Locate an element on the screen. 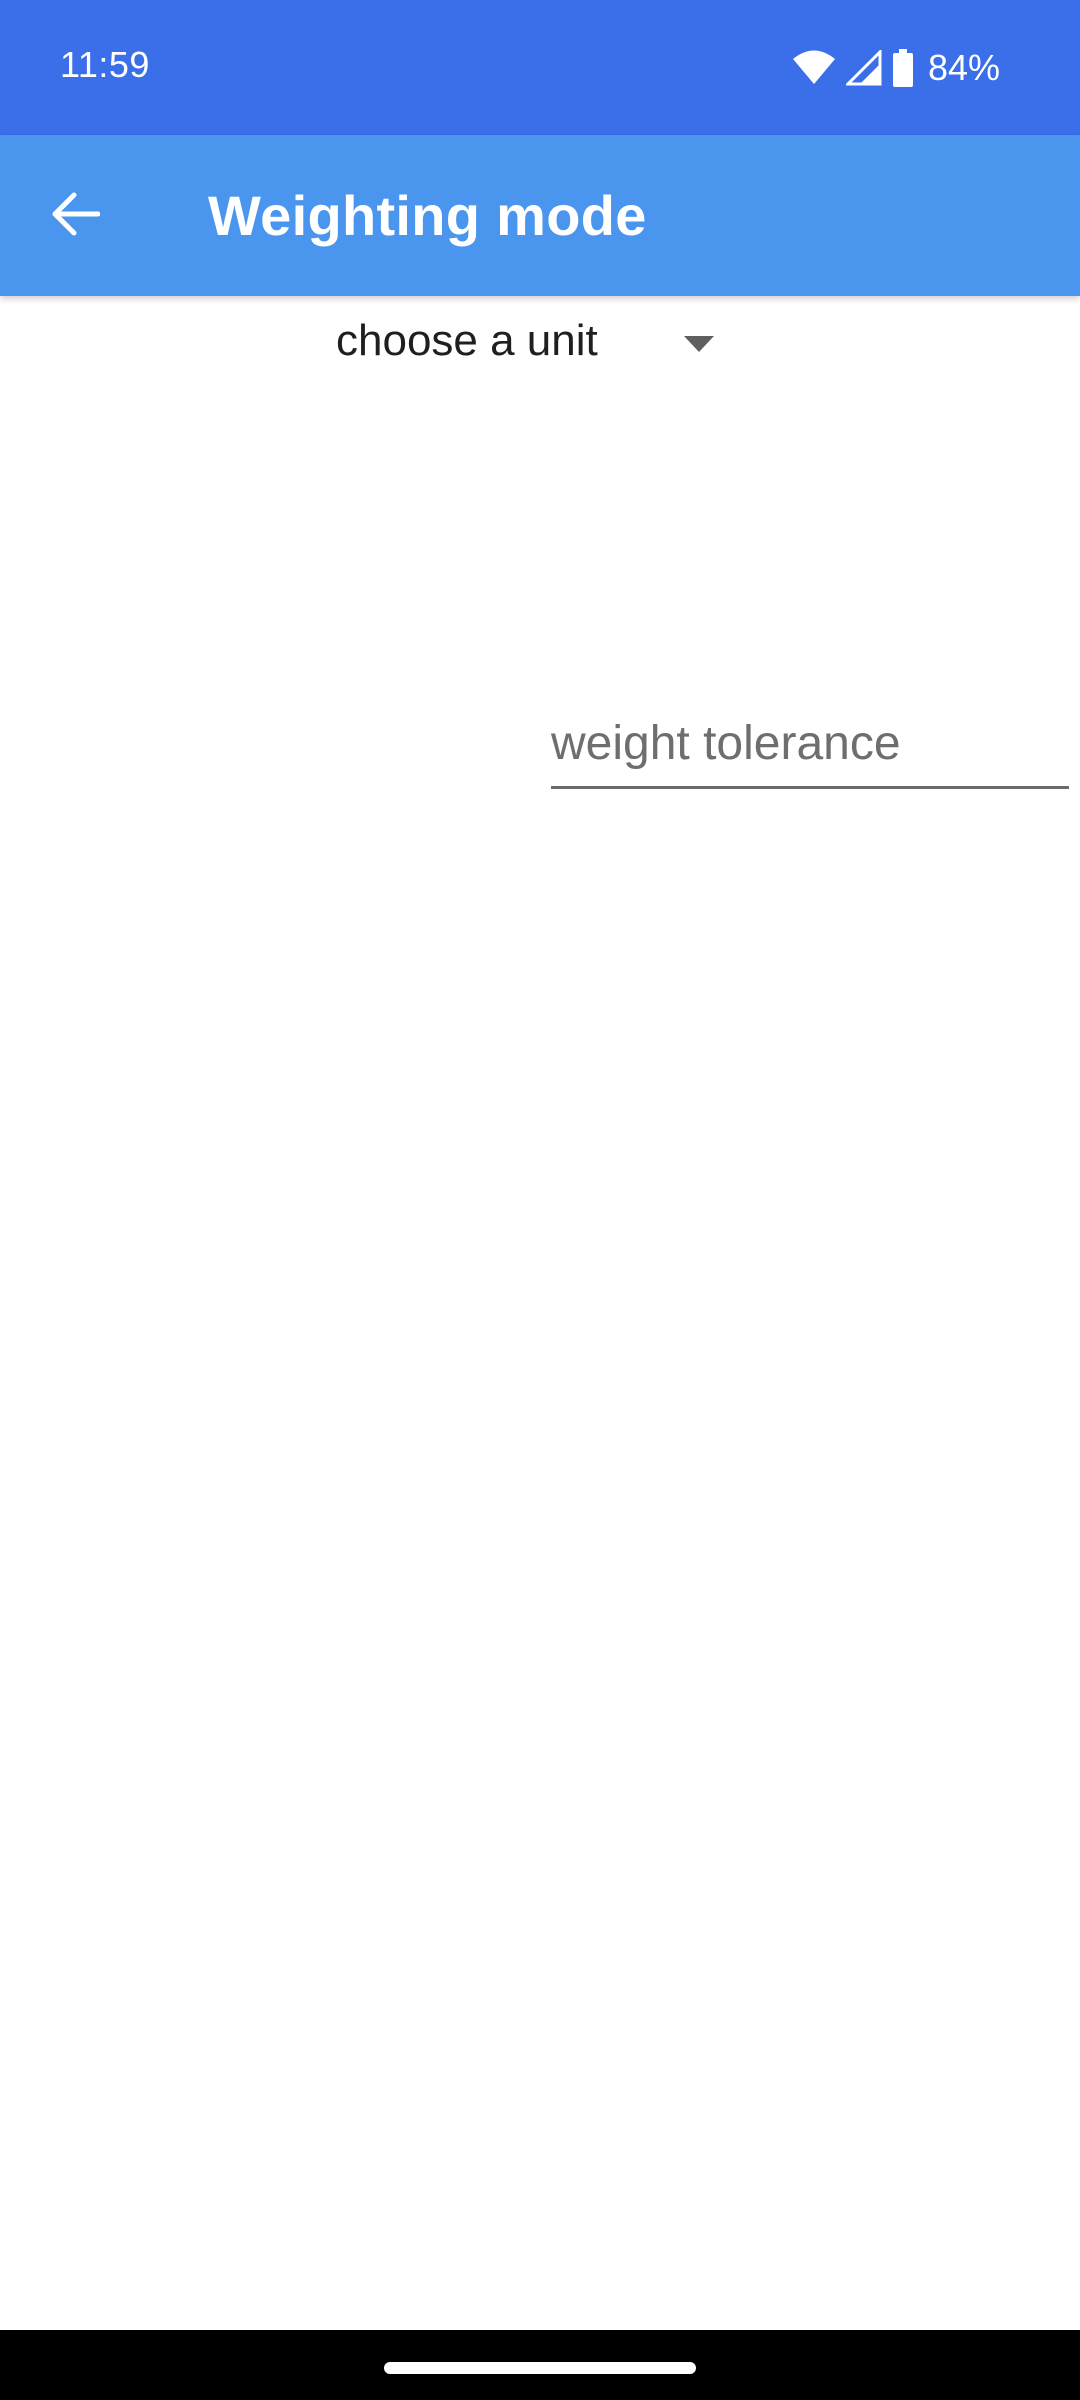 The height and width of the screenshot is (2400, 1080). page-title: Weighting mode is located at coordinates (427, 215).